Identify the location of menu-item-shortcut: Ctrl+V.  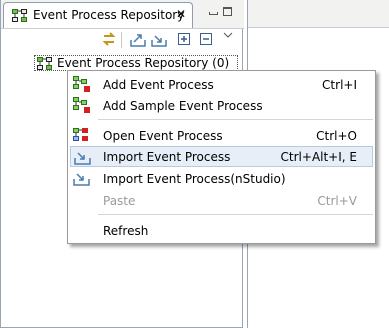
(337, 201).